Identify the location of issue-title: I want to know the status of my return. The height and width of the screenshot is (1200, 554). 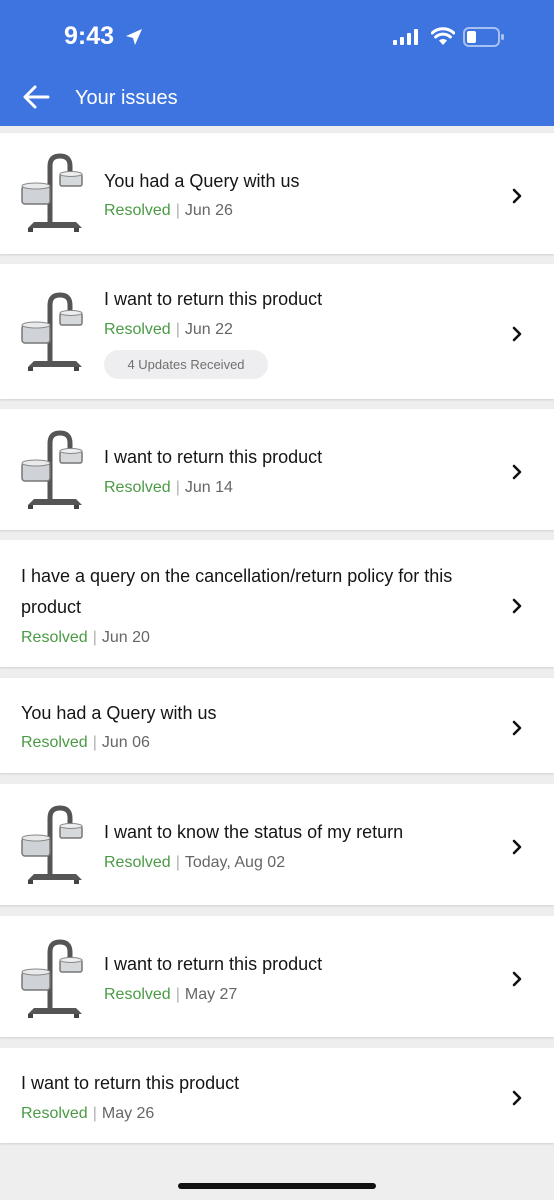
(254, 832).